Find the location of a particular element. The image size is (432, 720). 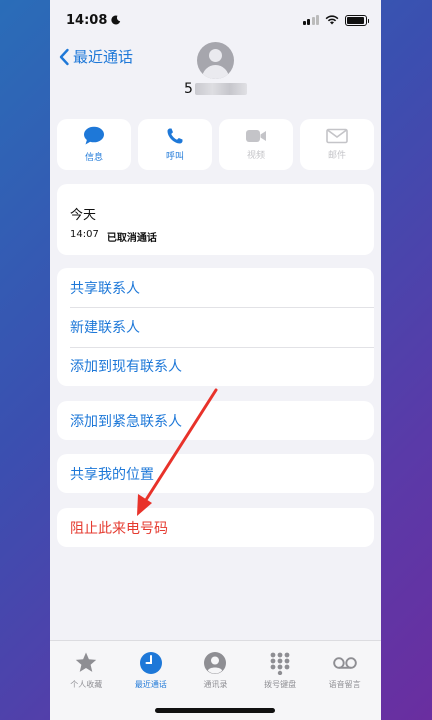

keypad-icon is located at coordinates (280, 663).